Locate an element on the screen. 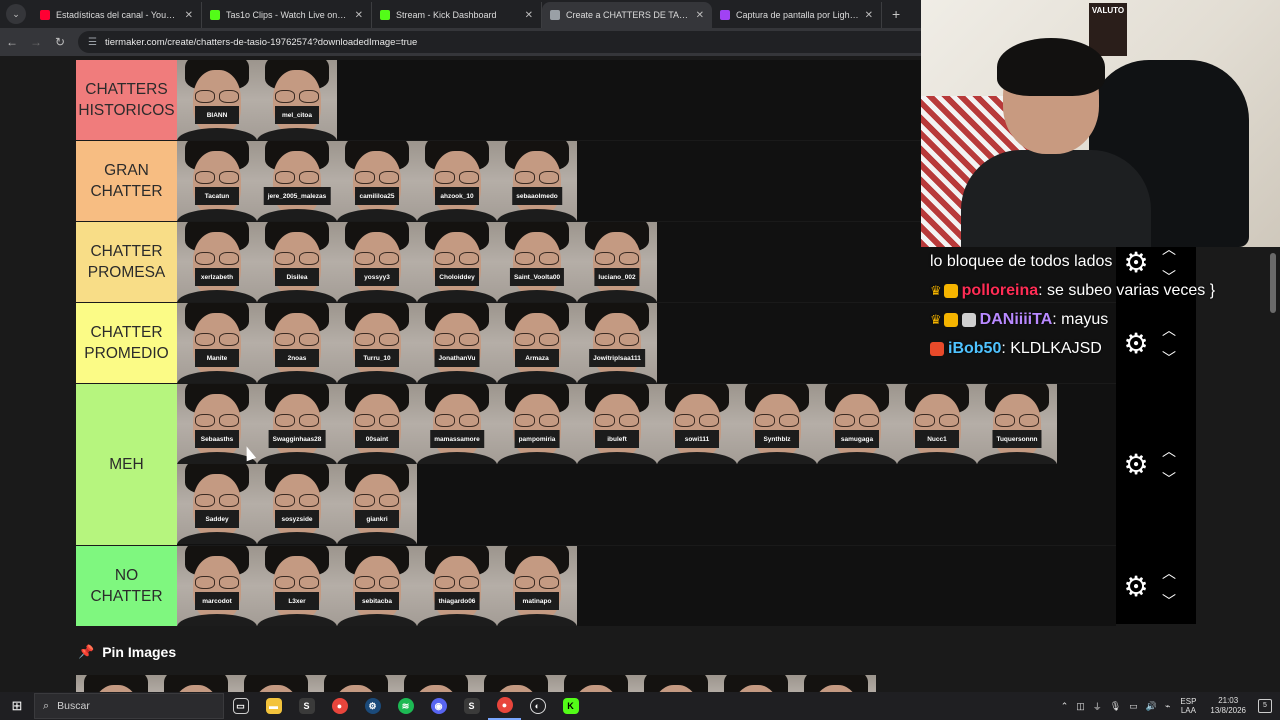  tab-search-button: ⌄ is located at coordinates (16, 14).